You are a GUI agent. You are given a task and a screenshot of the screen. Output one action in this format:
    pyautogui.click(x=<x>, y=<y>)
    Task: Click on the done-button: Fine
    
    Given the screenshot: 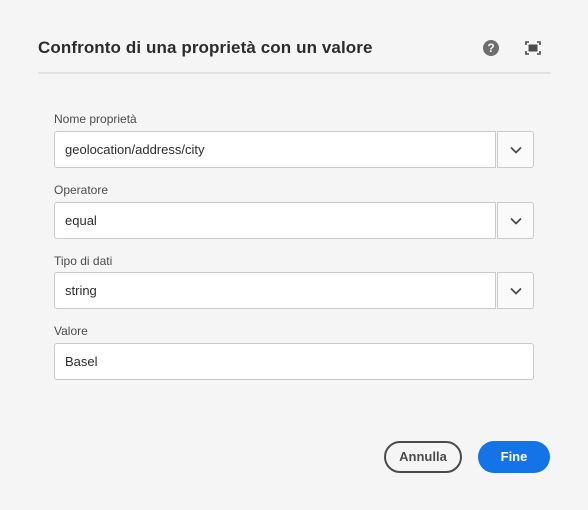 What is the action you would take?
    pyautogui.click(x=514, y=457)
    